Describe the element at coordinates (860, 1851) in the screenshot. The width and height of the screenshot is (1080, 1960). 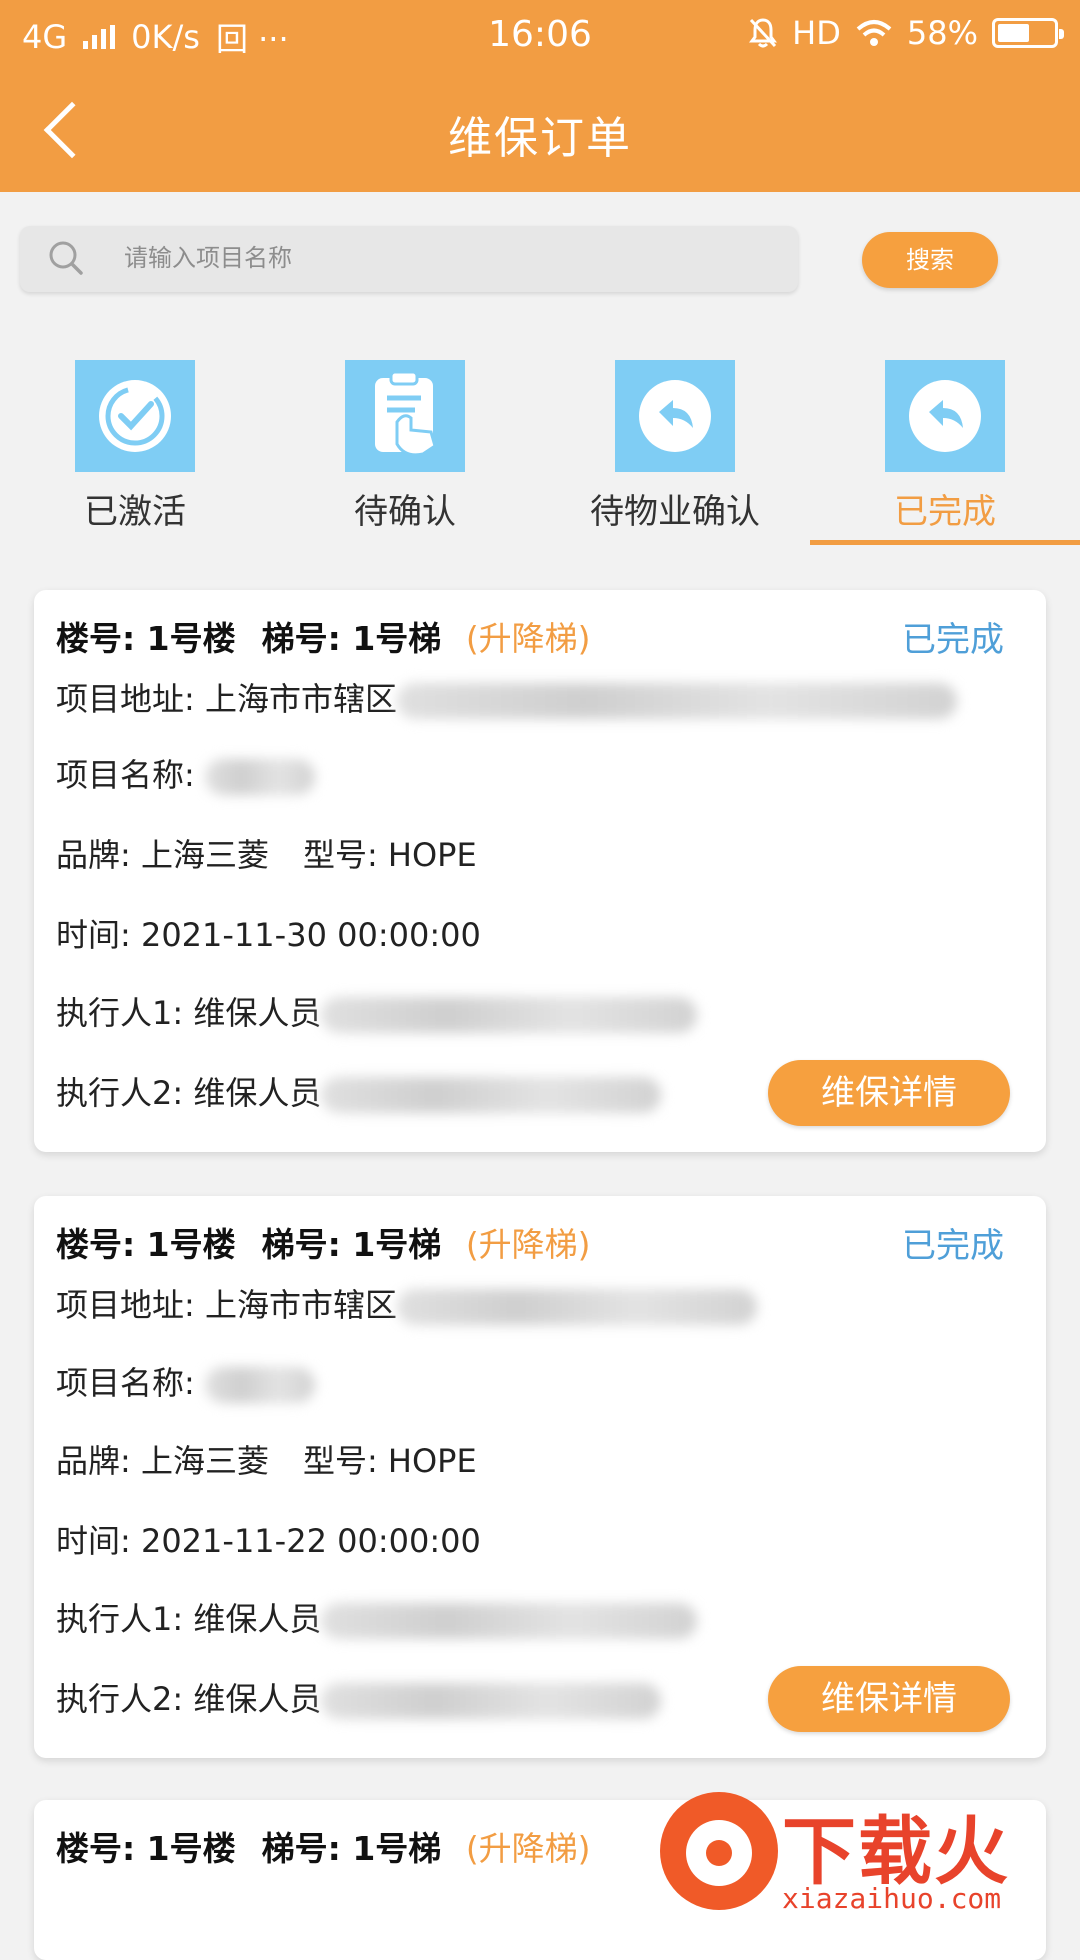
I see `watermark: 下载火 xiazaihuo.com` at that location.